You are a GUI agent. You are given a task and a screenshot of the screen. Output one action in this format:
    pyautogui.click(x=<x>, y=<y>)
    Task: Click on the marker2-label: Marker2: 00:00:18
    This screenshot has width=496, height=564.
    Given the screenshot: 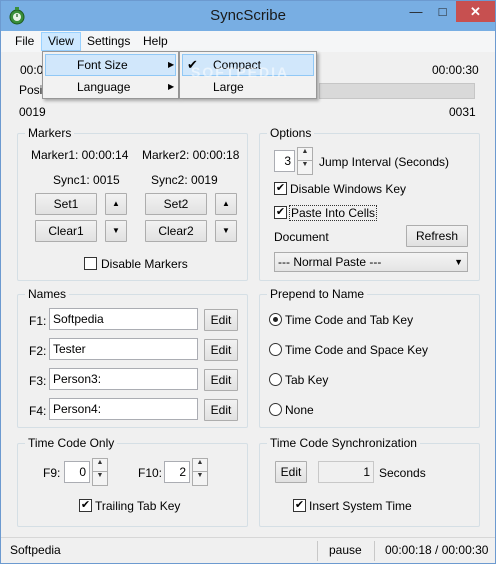 What is the action you would take?
    pyautogui.click(x=191, y=155)
    